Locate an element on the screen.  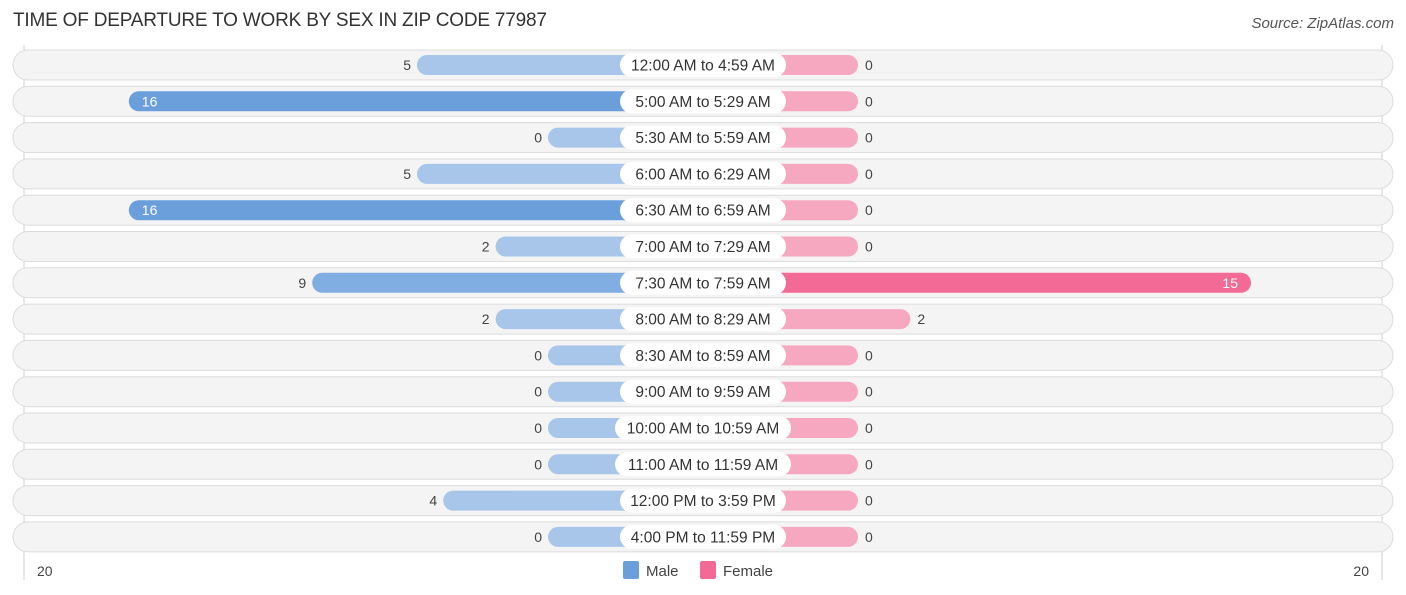
category-label: 10:00 AM to 10:59 AM is located at coordinates (703, 429).